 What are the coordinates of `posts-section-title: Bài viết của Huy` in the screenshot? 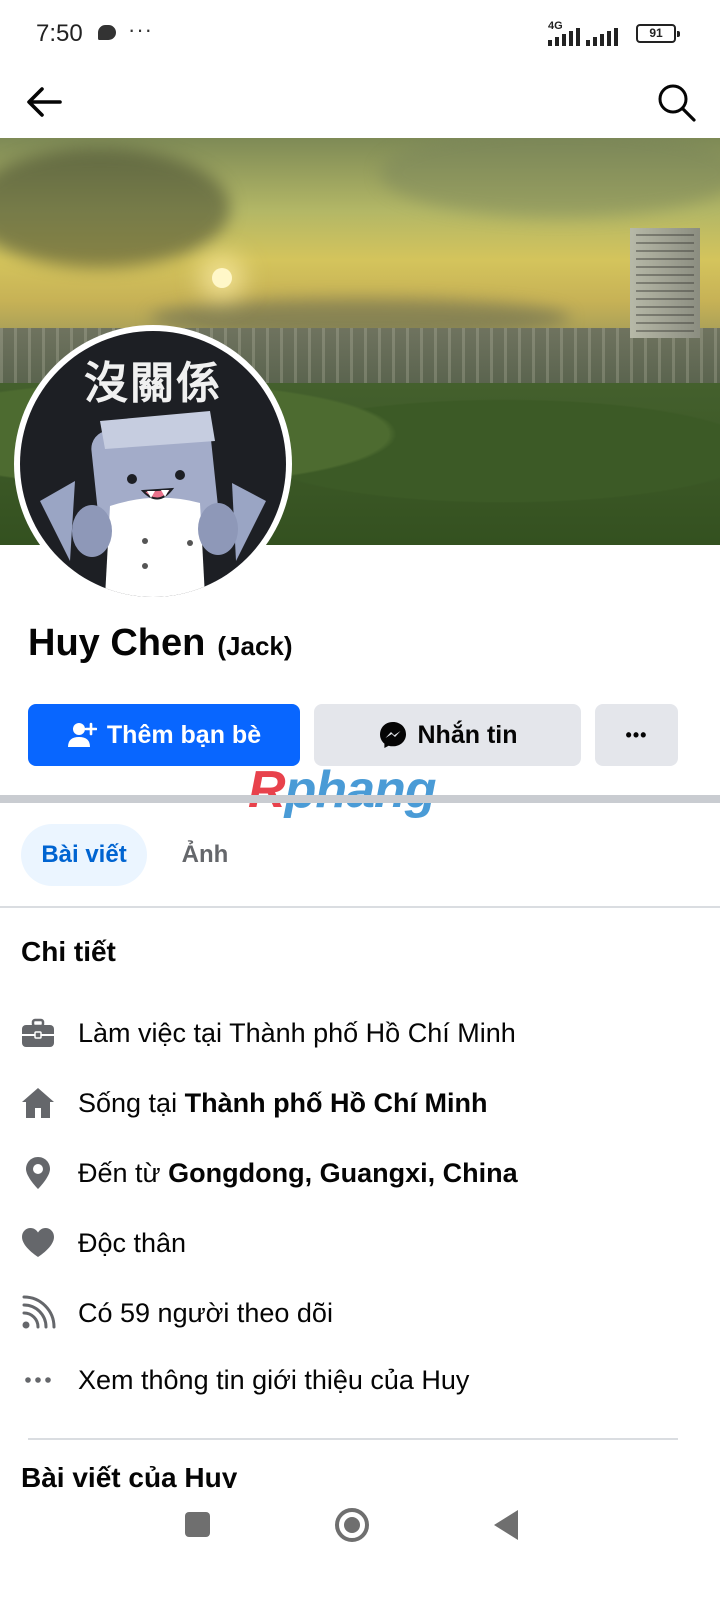 It's located at (129, 1475).